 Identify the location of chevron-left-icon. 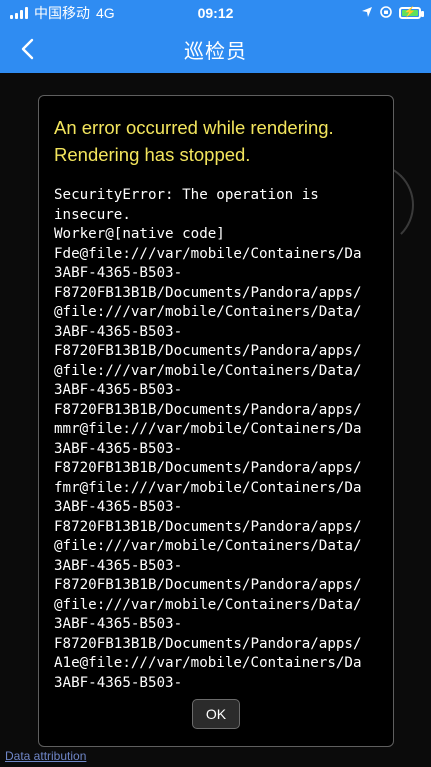
(27, 49).